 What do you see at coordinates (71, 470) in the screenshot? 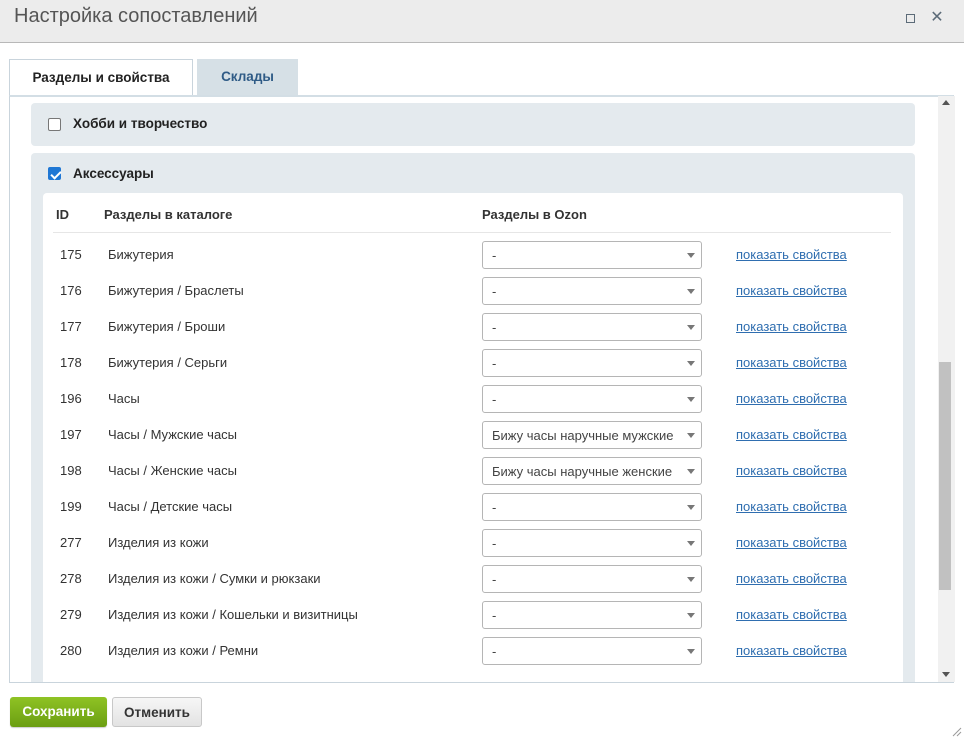
I see `row-id: 198` at bounding box center [71, 470].